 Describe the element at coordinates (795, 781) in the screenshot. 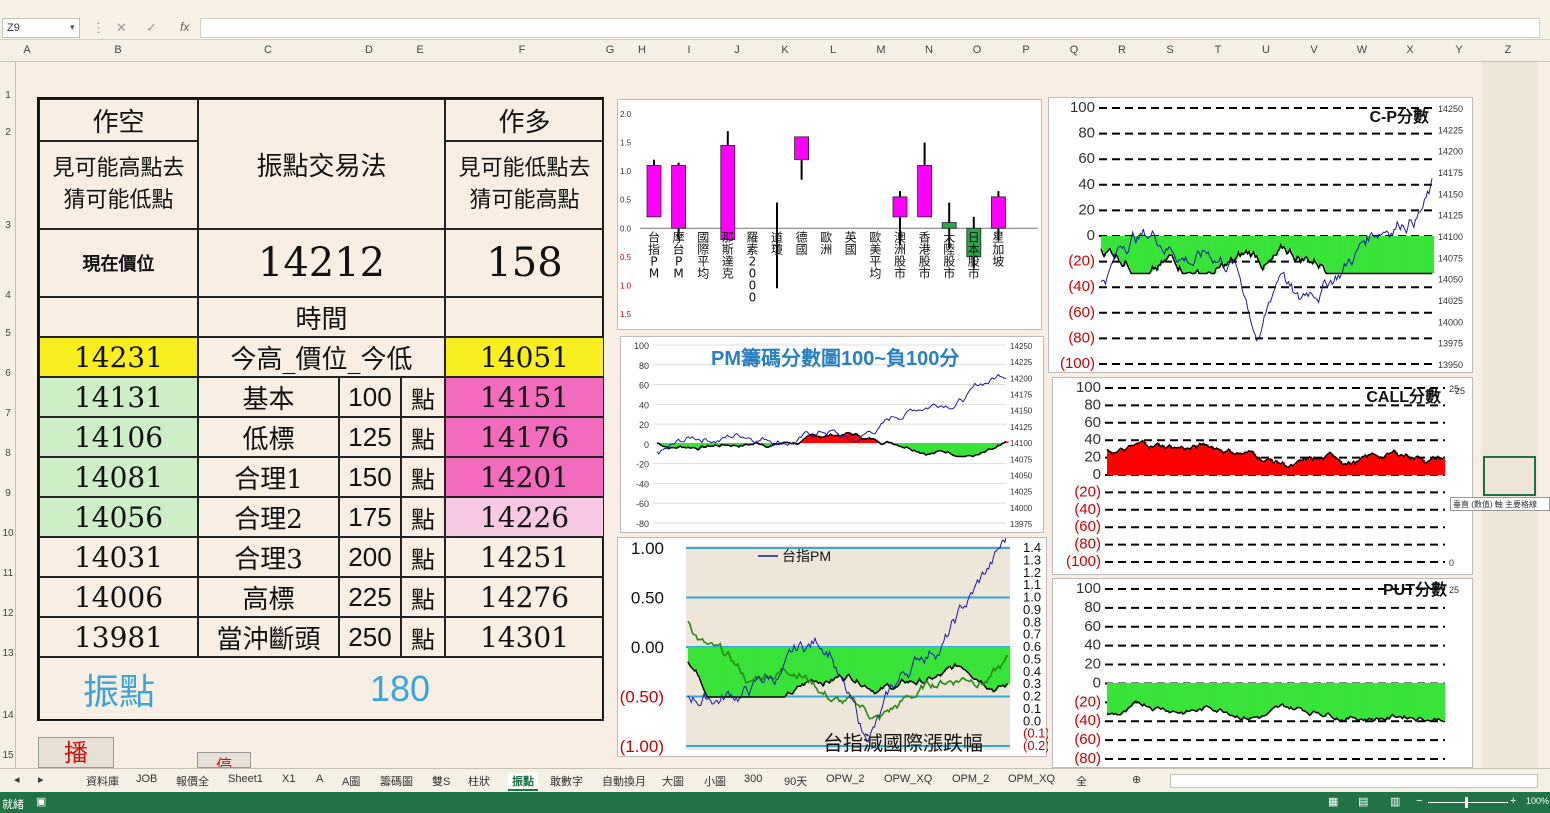

I see `tab-90天: 90天` at that location.